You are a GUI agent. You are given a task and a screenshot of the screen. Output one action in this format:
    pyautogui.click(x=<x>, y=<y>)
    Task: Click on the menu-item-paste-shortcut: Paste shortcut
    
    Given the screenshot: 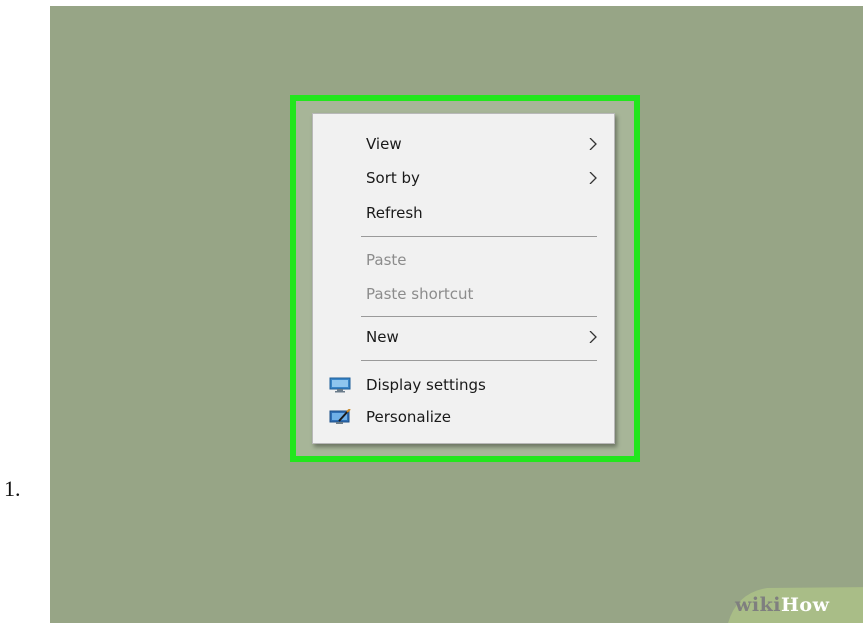 What is the action you would take?
    pyautogui.click(x=463, y=294)
    